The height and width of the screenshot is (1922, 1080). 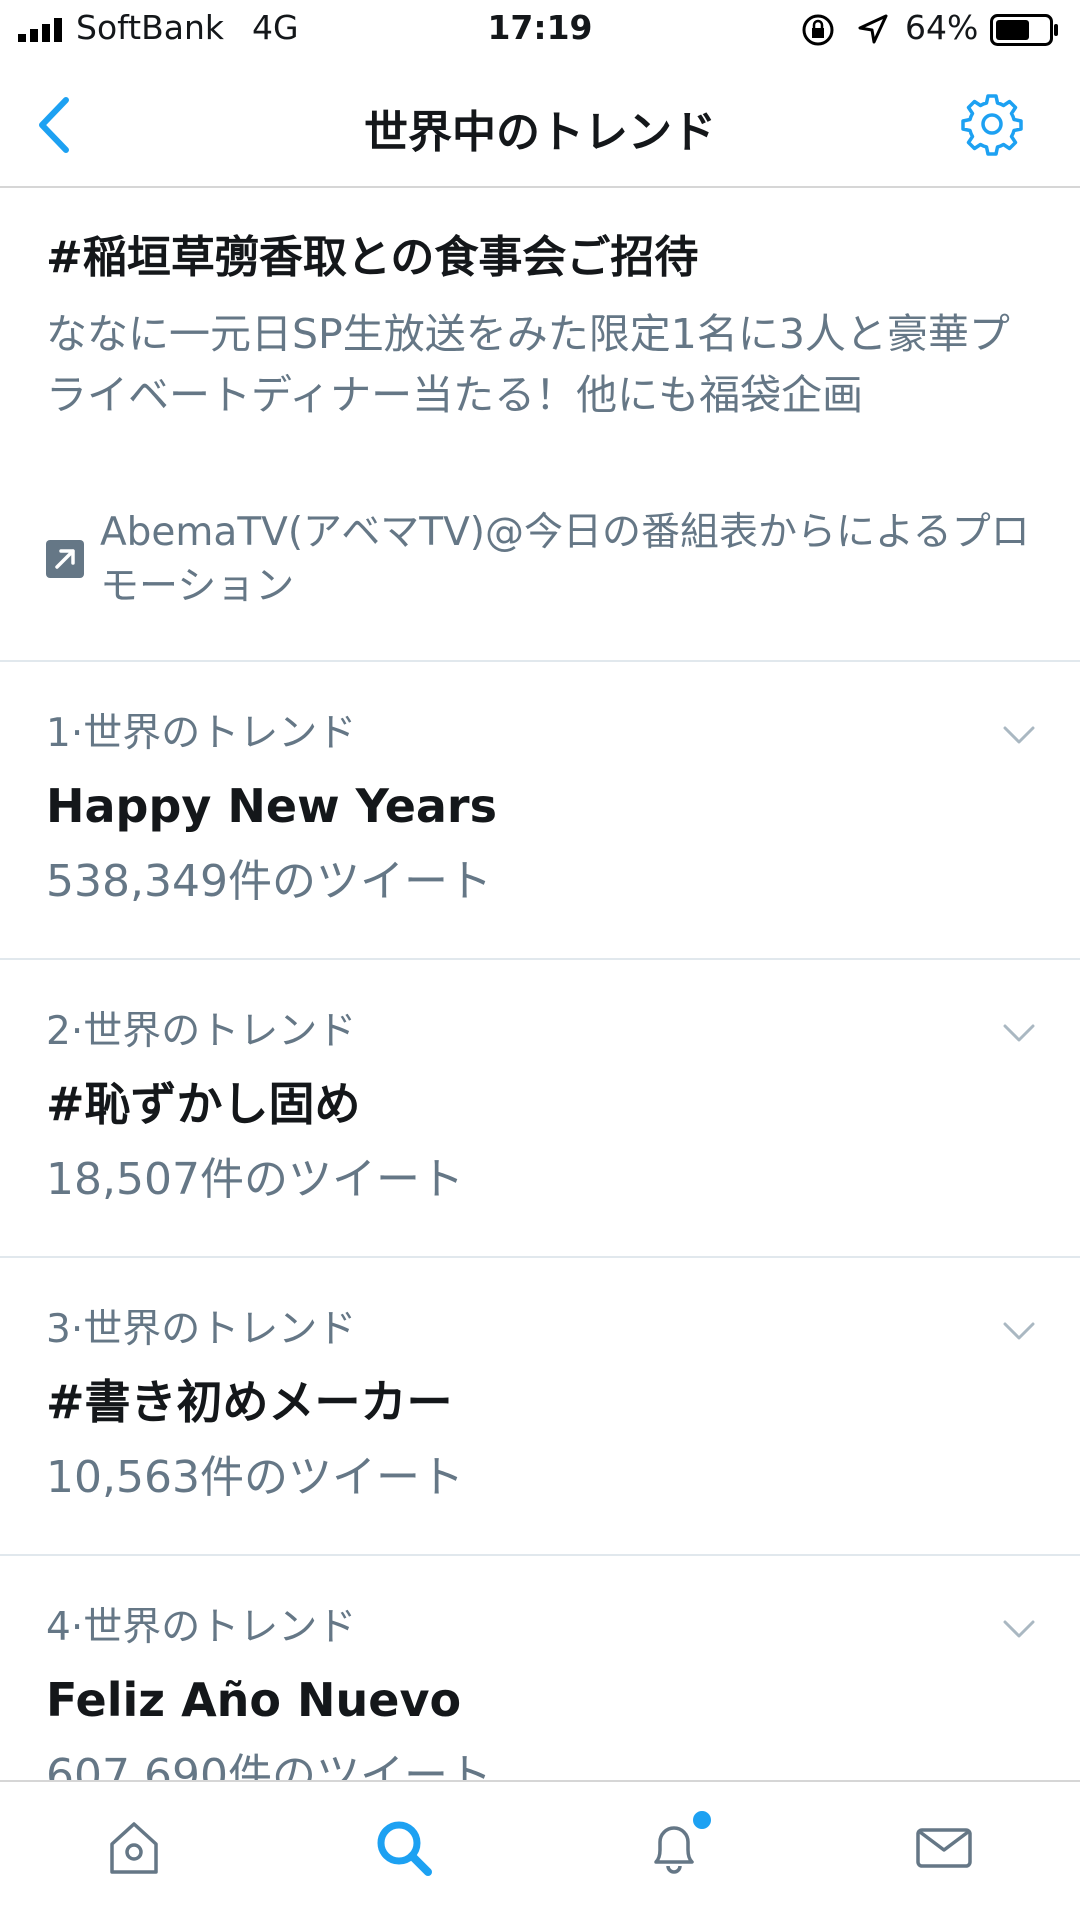 I want to click on trend-tweet-count: 10,563件のツイート, so click(x=255, y=1477).